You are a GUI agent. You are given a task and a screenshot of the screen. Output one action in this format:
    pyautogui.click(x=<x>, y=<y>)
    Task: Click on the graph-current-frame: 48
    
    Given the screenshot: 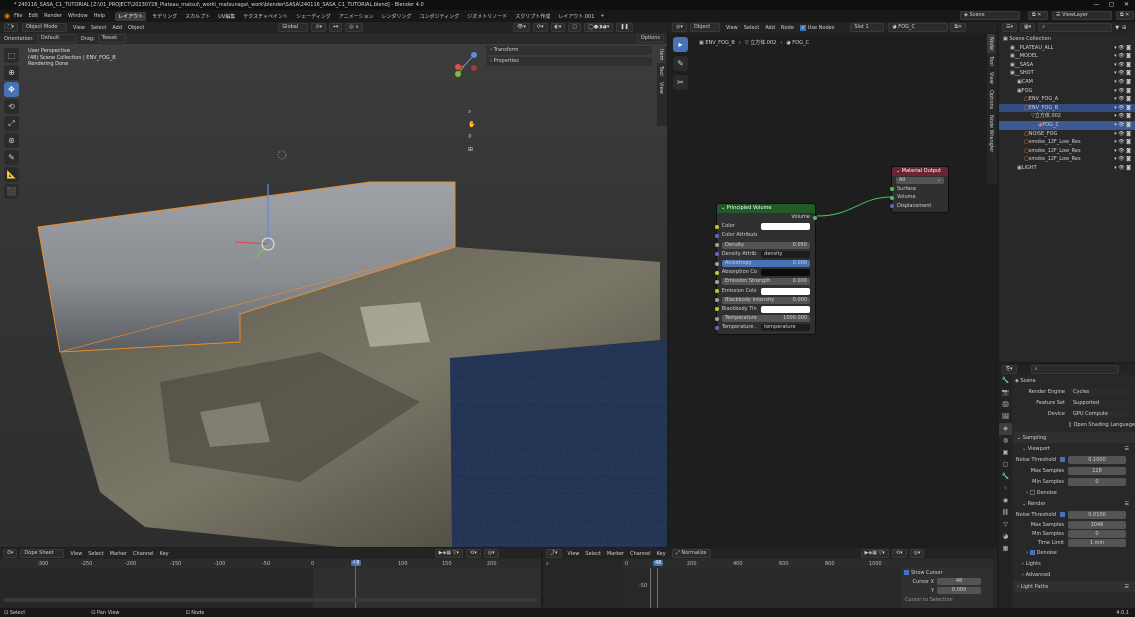 What is the action you would take?
    pyautogui.click(x=658, y=563)
    